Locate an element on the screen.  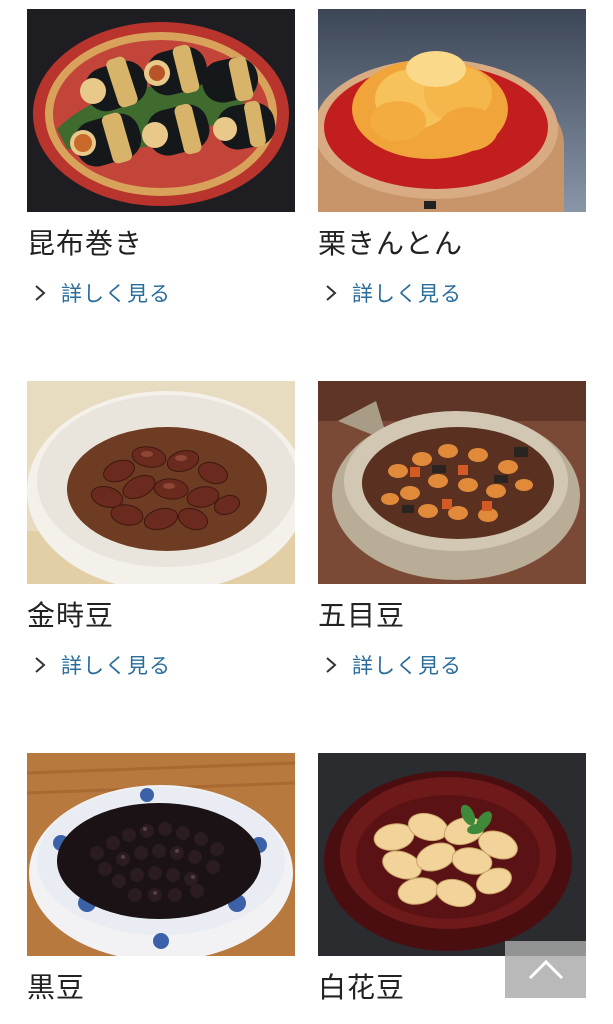
kombumaki-image is located at coordinates (161, 110).